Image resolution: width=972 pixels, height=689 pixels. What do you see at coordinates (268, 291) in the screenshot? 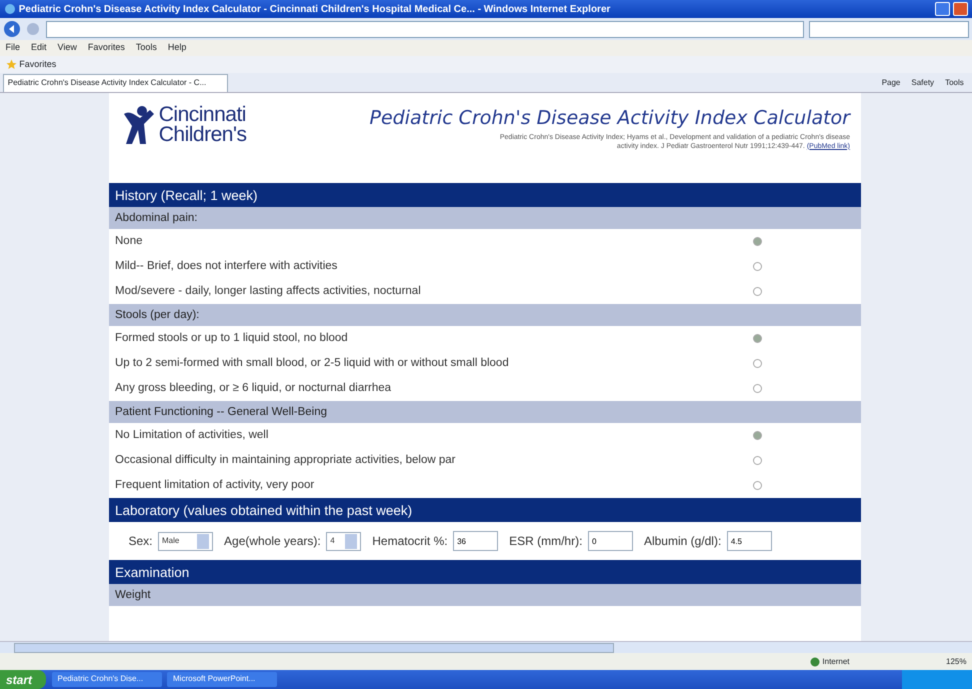
I see `option-label: Mod/severe - daily, longer lasting affects activities, nocturnal` at bounding box center [268, 291].